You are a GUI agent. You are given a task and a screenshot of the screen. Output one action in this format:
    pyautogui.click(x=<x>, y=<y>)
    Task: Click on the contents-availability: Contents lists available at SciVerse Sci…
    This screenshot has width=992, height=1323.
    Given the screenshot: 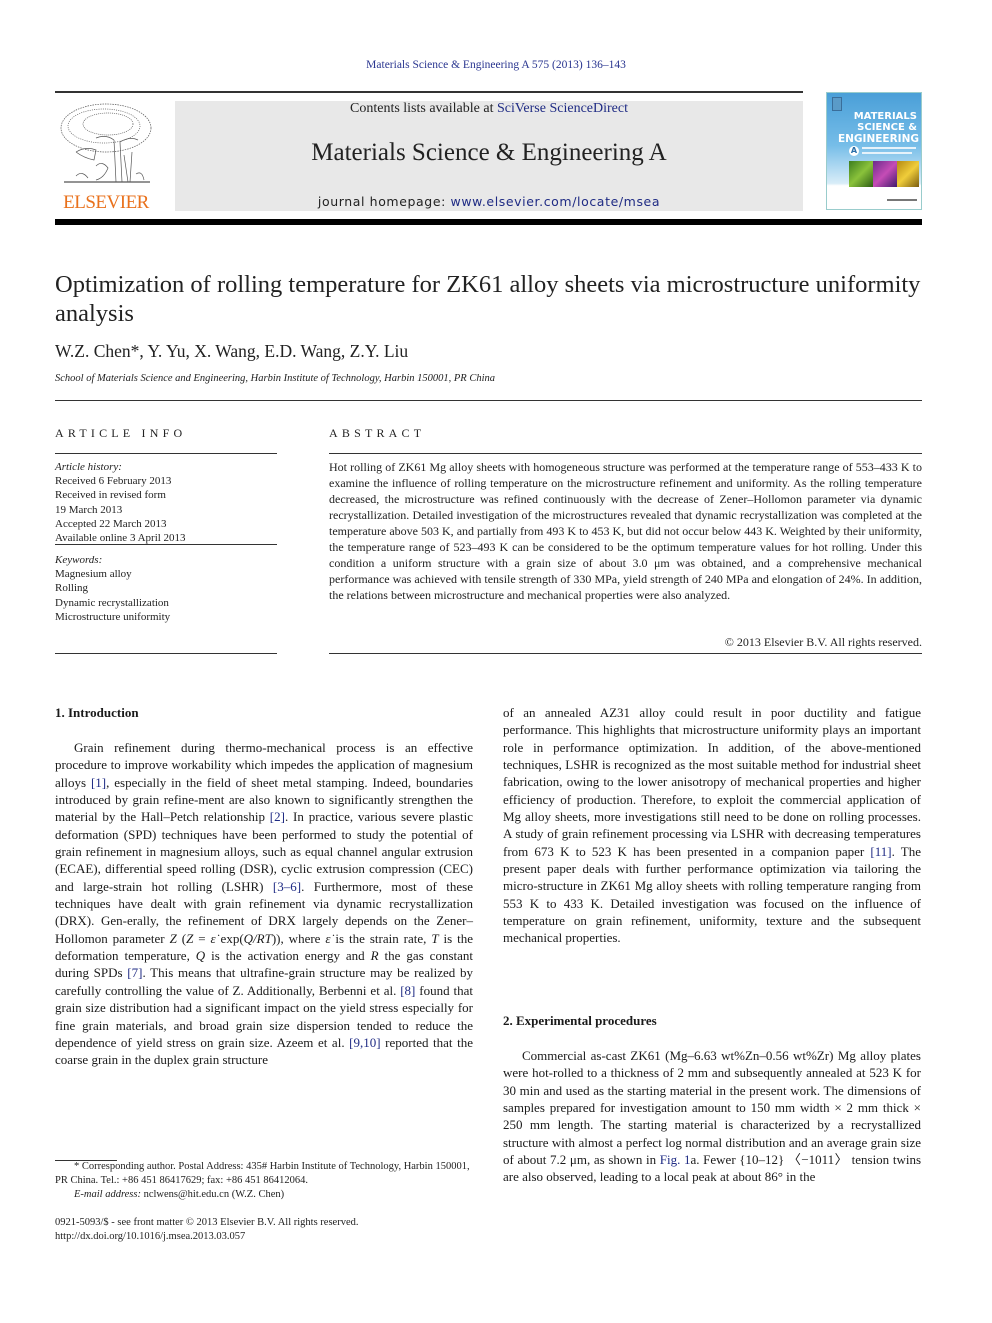 What is the action you would take?
    pyautogui.click(x=489, y=109)
    